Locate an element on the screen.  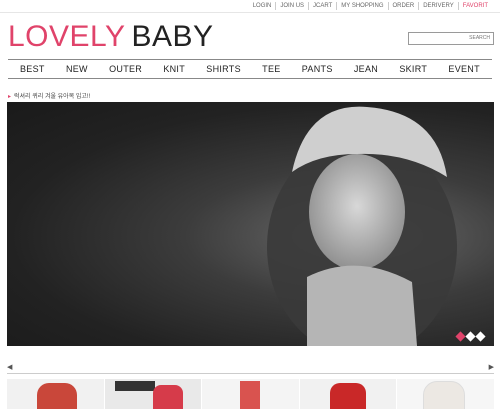
nav-item-tee: TEE is located at coordinates (271, 69).